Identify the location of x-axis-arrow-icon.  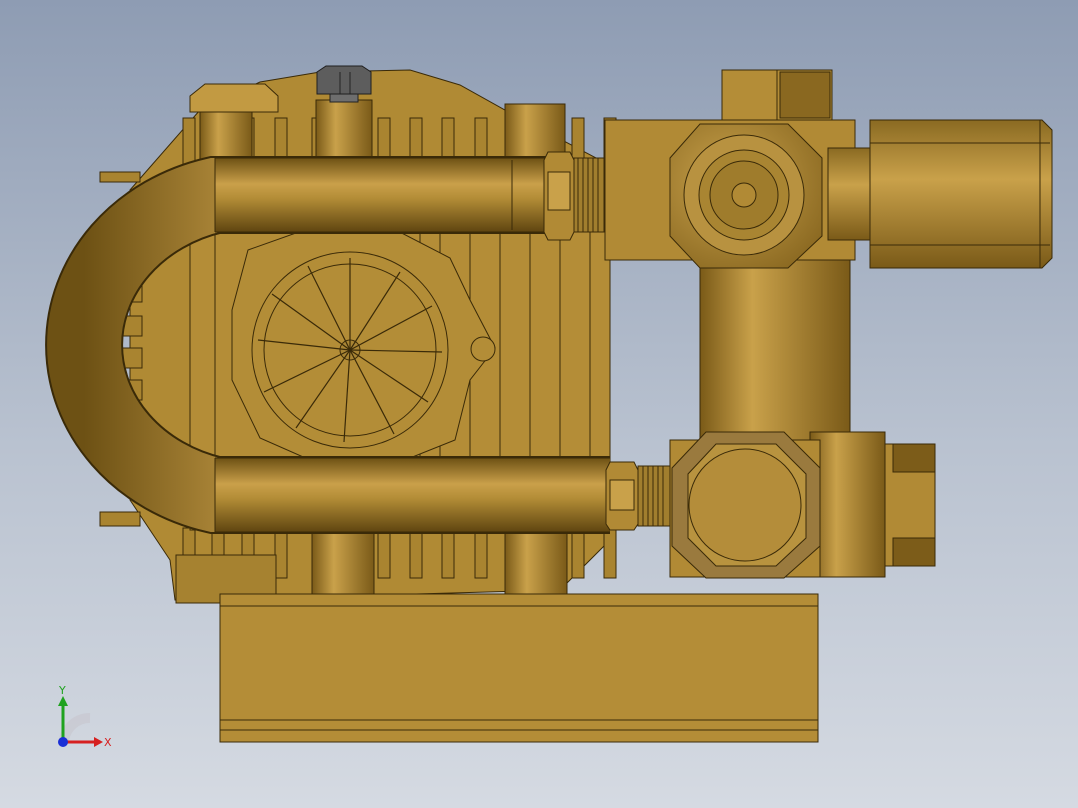
(98, 742).